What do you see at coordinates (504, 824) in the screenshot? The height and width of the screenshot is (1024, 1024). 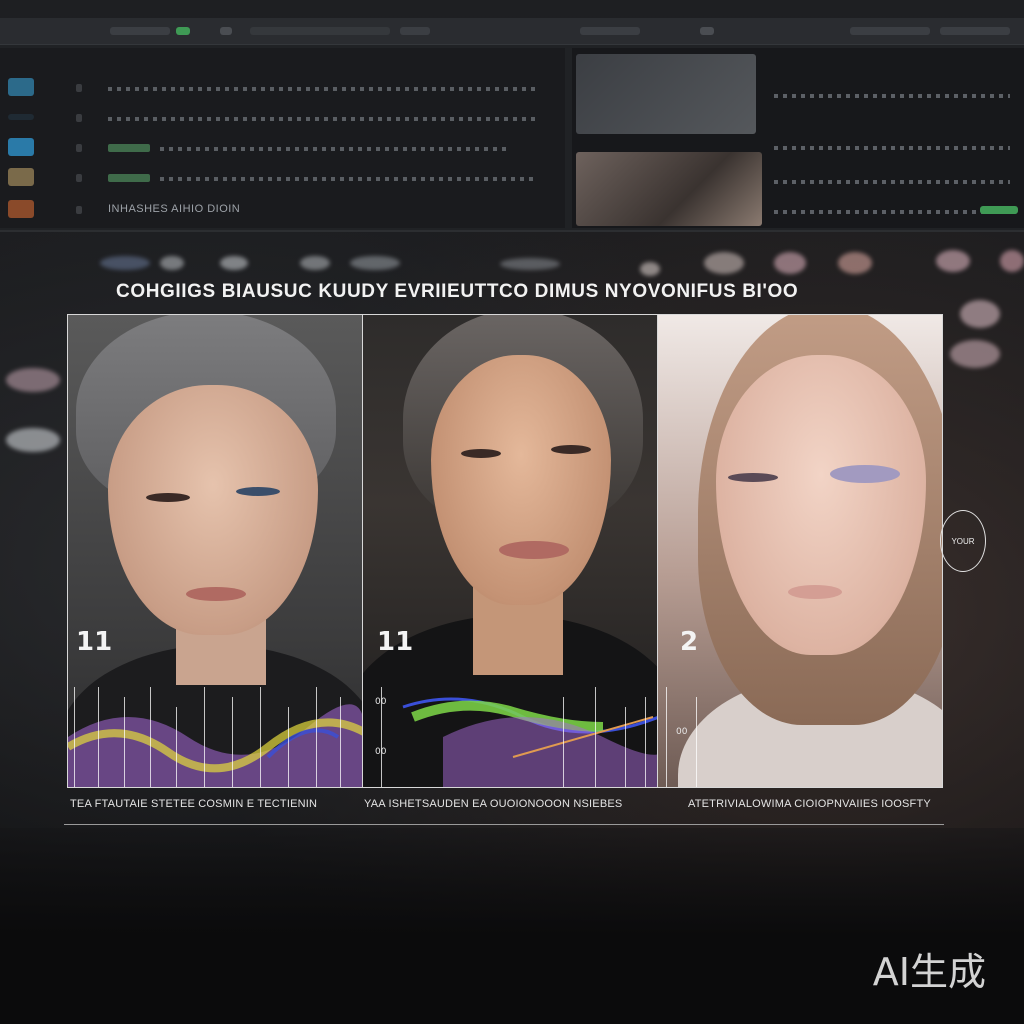 I see `divider` at bounding box center [504, 824].